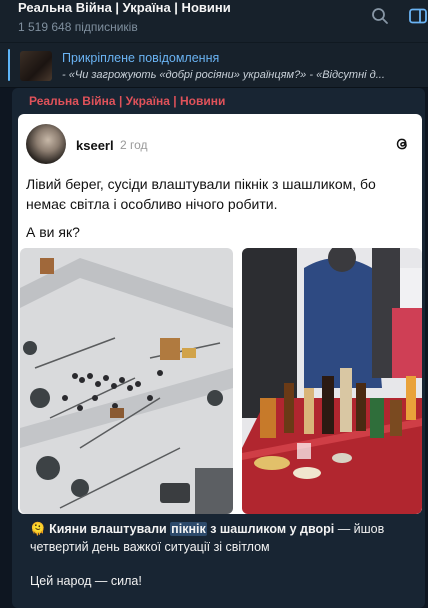  What do you see at coordinates (53, 232) in the screenshot?
I see `embed-post-question: А ви як?` at bounding box center [53, 232].